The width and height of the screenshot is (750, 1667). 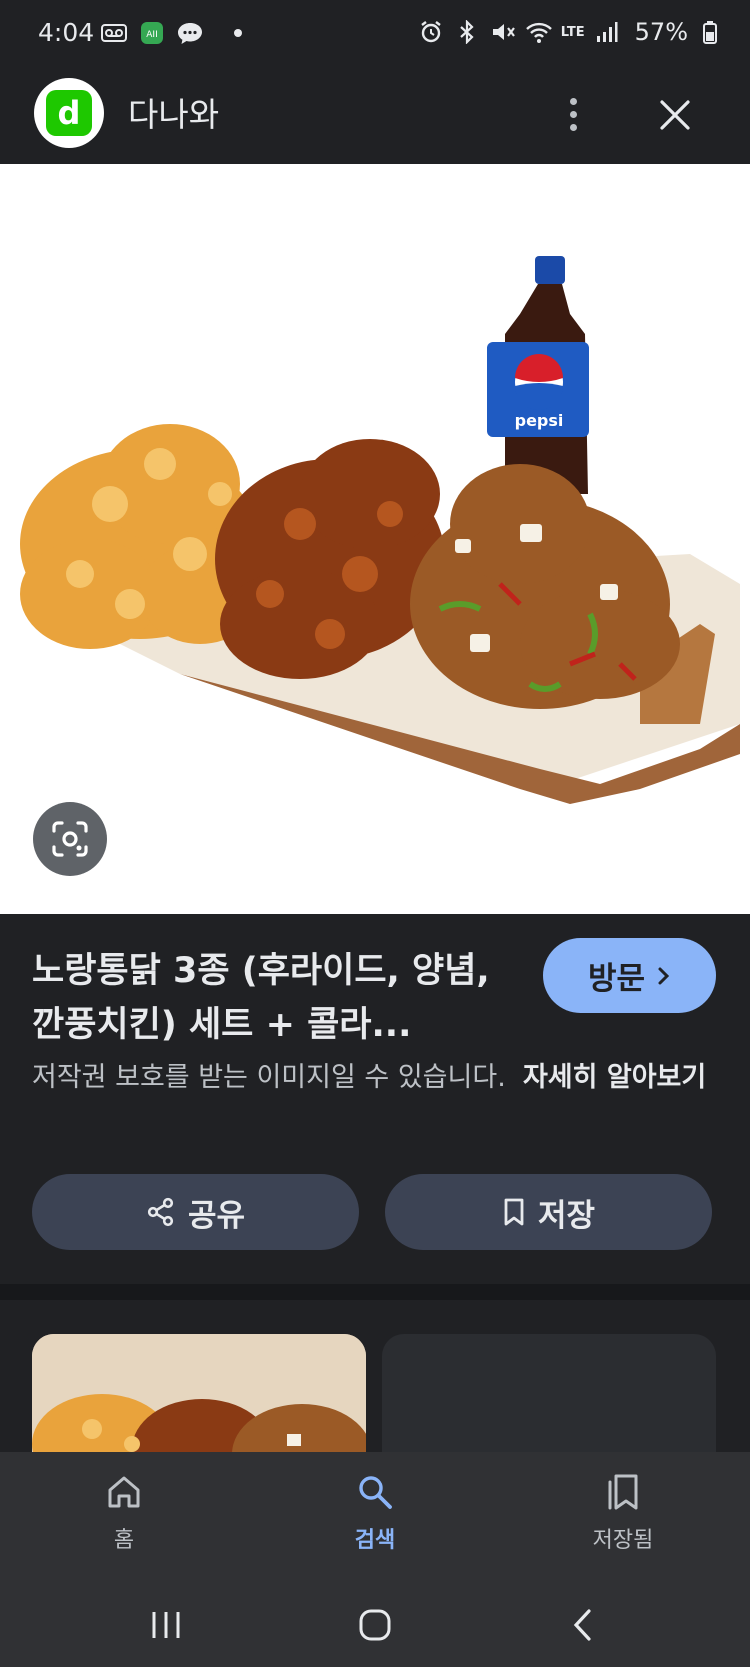 What do you see at coordinates (66, 32) in the screenshot?
I see `status-time: 4:04` at bounding box center [66, 32].